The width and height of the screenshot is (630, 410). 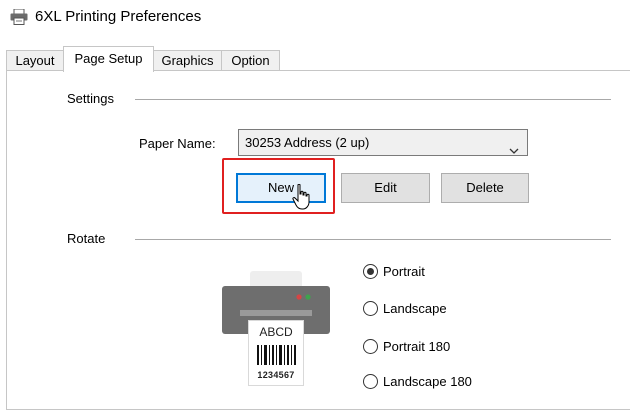 I want to click on radio-portrait-label: Portrait, so click(x=404, y=271).